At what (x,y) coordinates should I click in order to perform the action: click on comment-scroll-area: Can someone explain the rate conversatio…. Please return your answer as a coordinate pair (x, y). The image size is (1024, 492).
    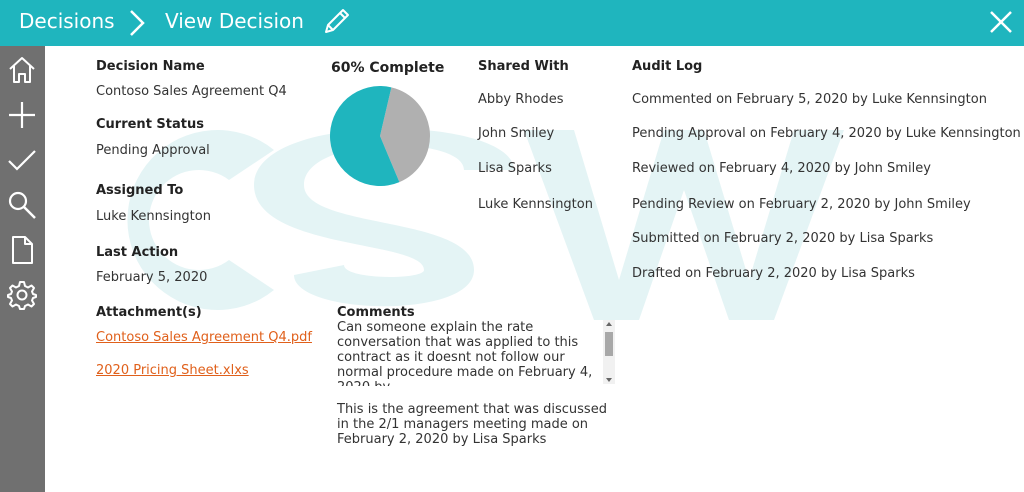
    Looking at the image, I should click on (476, 353).